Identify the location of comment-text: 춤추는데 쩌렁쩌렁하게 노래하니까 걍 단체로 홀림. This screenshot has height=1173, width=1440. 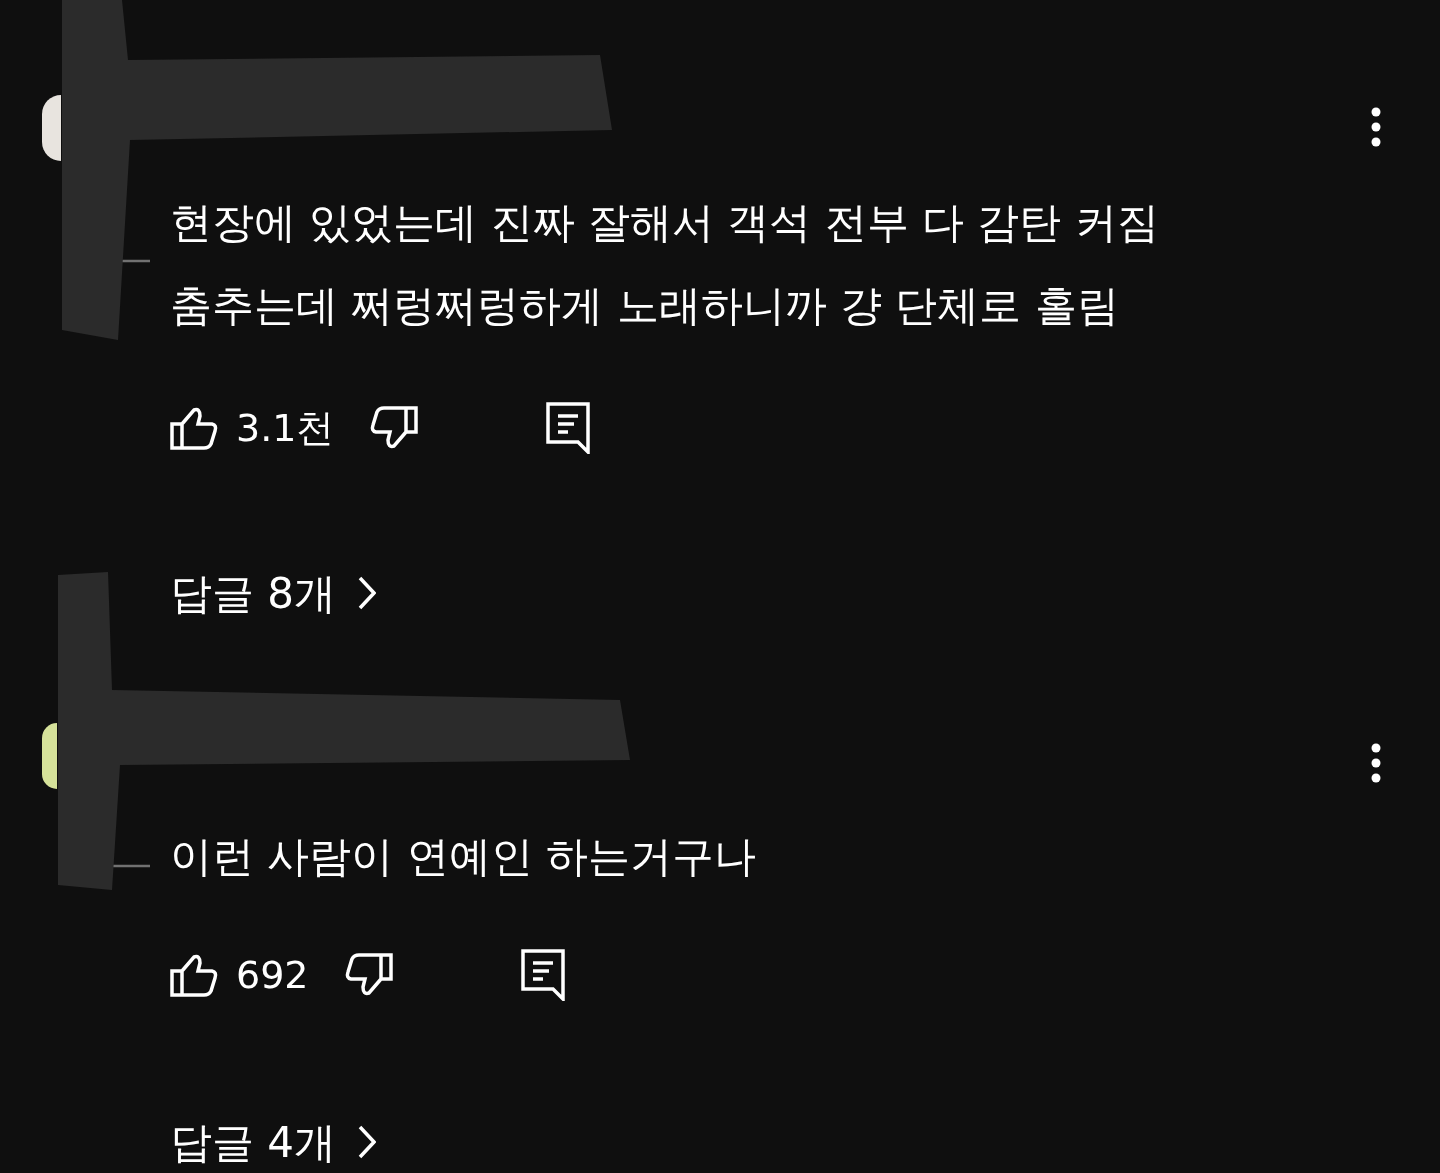
(644, 306).